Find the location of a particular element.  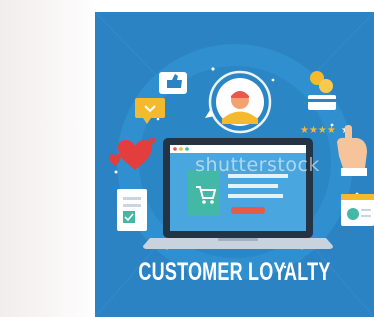

credit-card-icon is located at coordinates (322, 102).